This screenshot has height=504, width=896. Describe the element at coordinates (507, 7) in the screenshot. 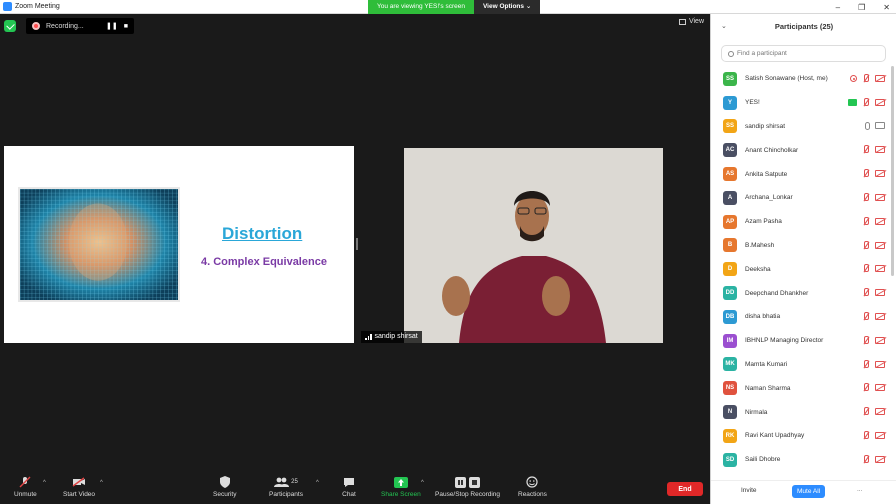

I see `view-options-button: View Options ⌄` at that location.